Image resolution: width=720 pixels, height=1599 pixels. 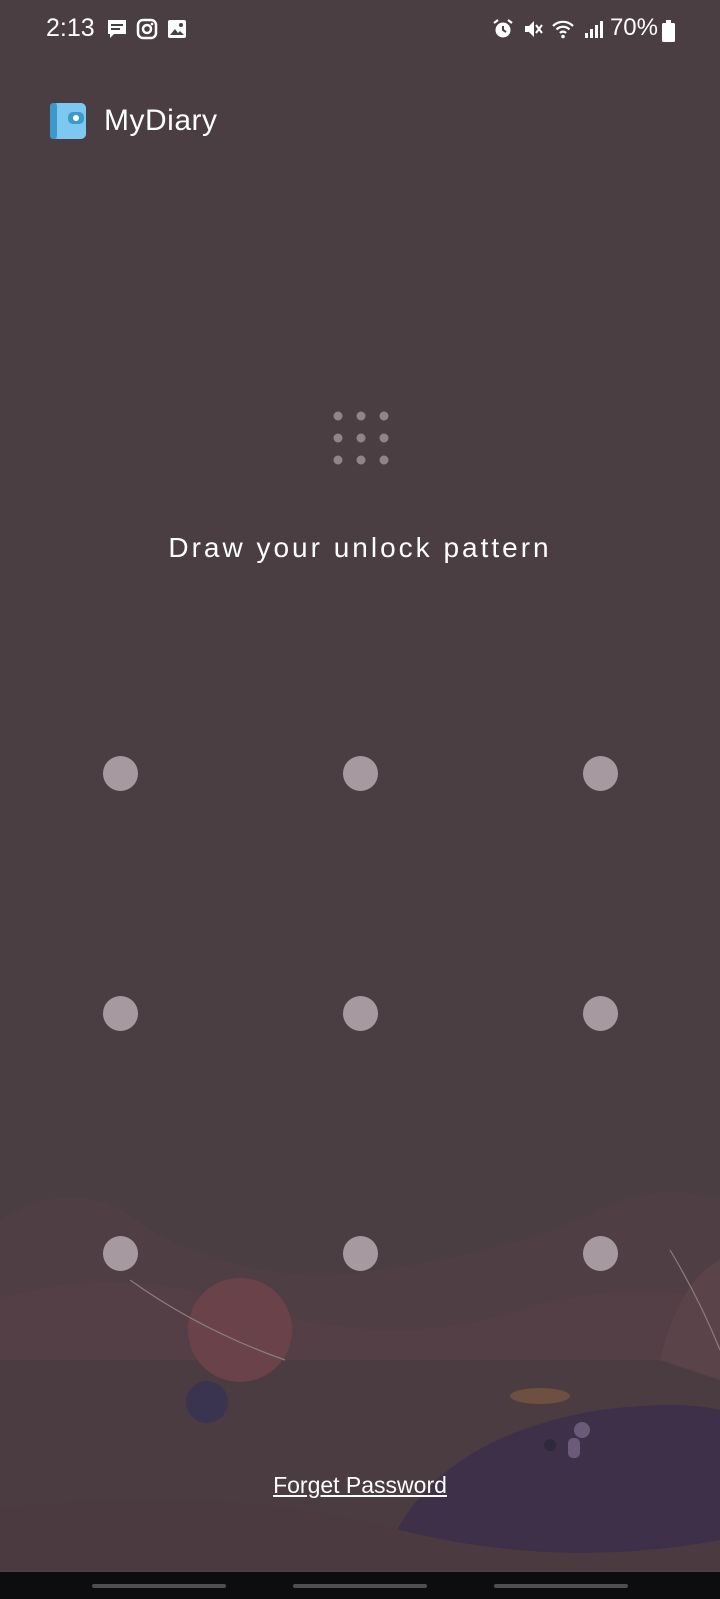 I want to click on nav-back-button, so click(x=561, y=1586).